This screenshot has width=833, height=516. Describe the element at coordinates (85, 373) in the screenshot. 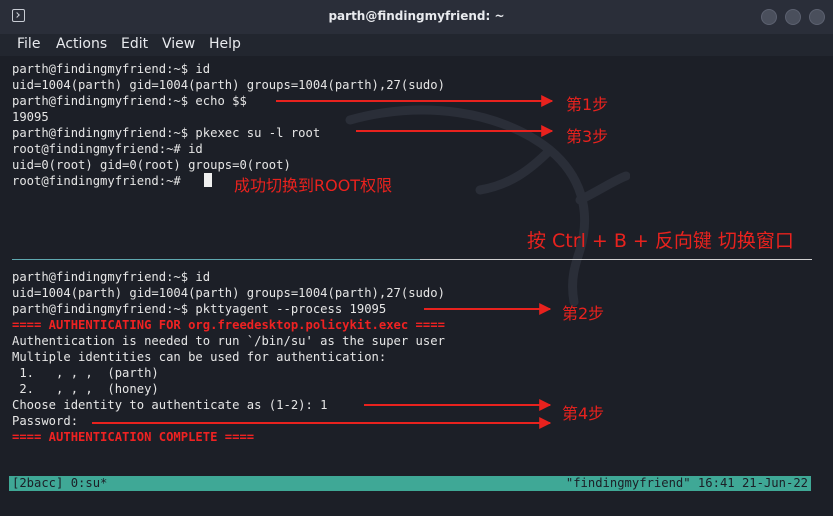

I see `terminal-line: 1. , , , (parth)` at that location.